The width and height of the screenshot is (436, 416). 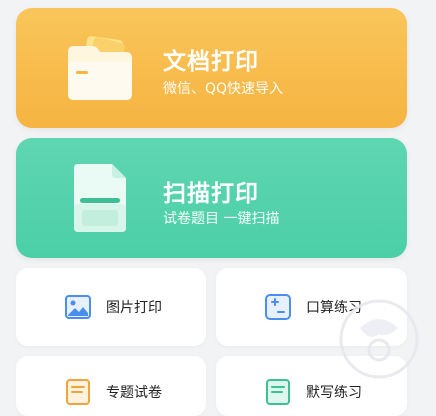 I want to click on scan-print-title: 扫描打印, so click(x=211, y=194).